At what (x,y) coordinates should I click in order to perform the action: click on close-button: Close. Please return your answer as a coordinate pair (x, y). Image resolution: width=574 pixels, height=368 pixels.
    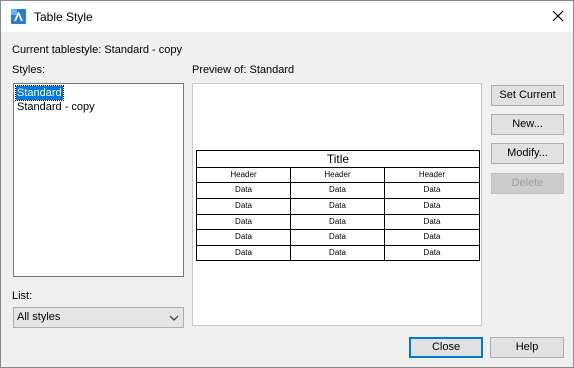
    Looking at the image, I should click on (446, 347).